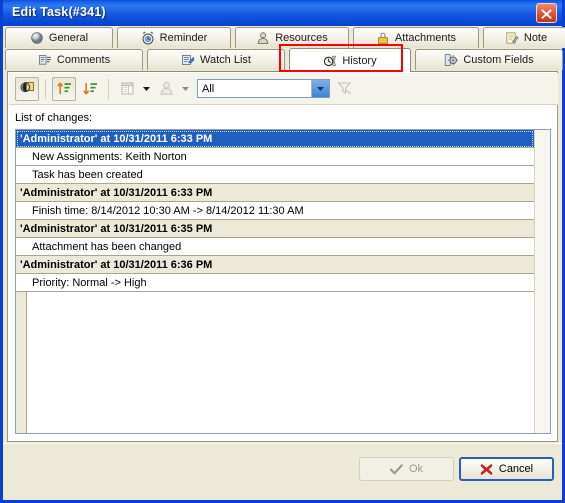 Image resolution: width=565 pixels, height=503 pixels. Describe the element at coordinates (37, 38) in the screenshot. I see `sphere-icon` at that location.